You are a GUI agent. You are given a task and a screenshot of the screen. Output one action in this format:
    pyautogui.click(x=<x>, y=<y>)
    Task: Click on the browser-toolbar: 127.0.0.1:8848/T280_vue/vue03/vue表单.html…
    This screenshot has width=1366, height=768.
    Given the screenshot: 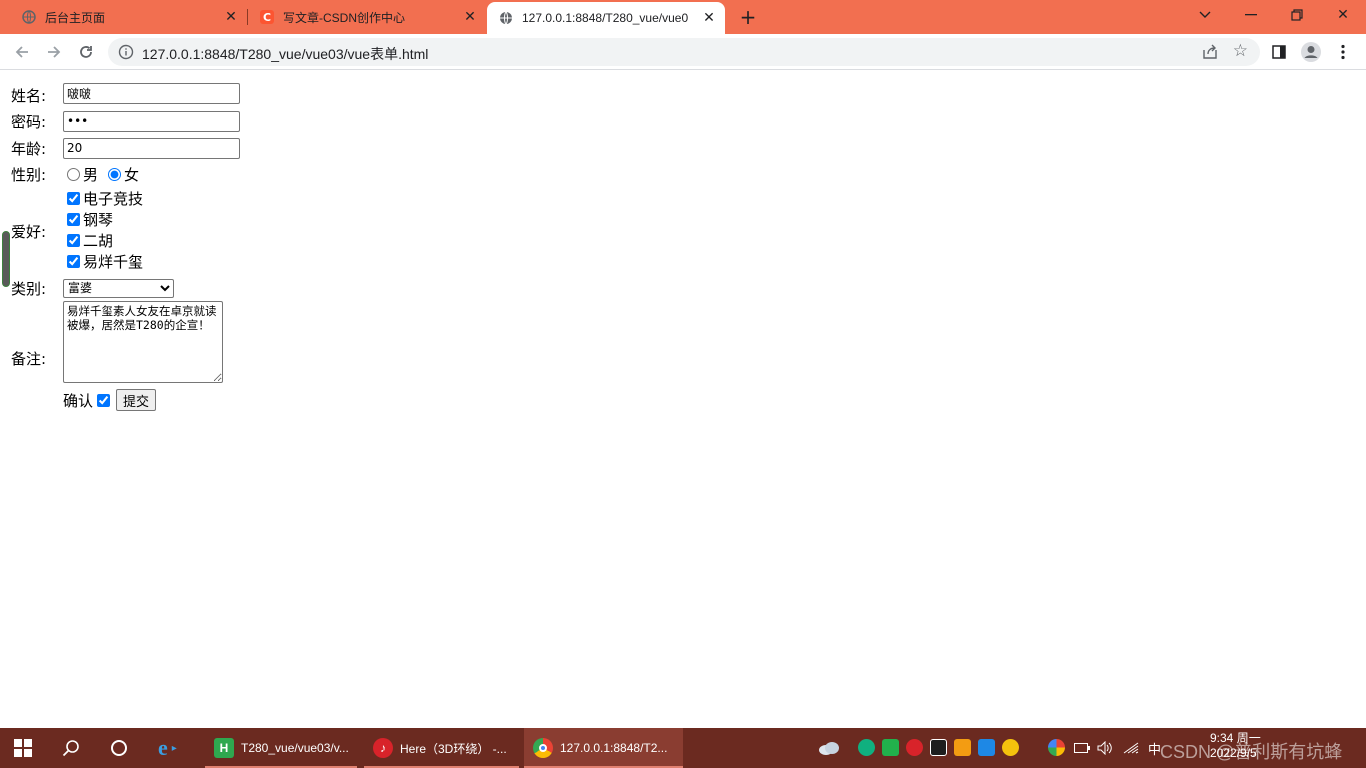 What is the action you would take?
    pyautogui.click(x=683, y=52)
    